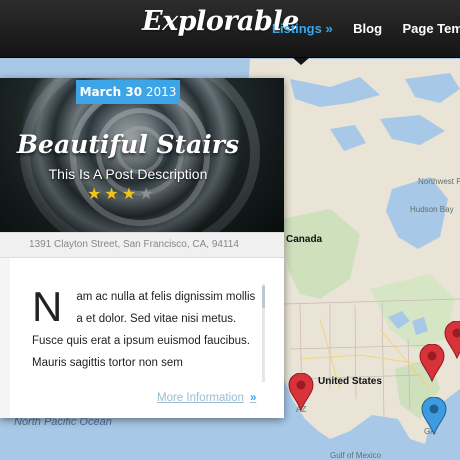  I want to click on date-day: March 30, so click(111, 92).